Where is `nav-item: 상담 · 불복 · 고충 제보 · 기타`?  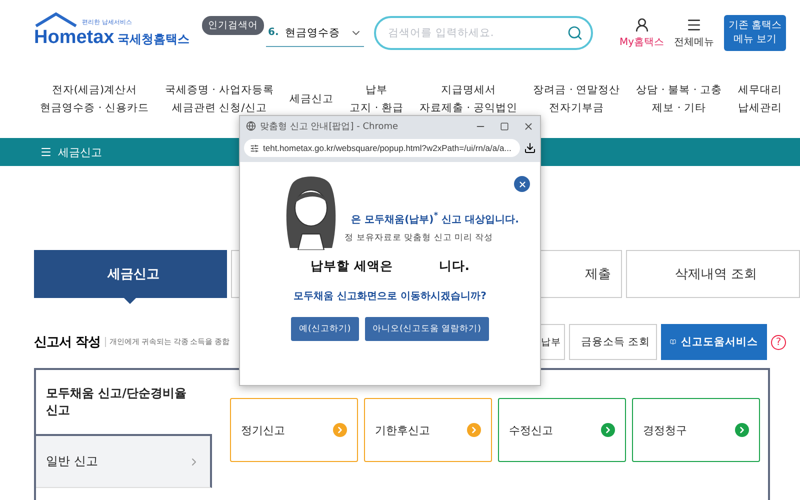
nav-item: 상담 · 불복 · 고충 제보 · 기타 is located at coordinates (679, 100).